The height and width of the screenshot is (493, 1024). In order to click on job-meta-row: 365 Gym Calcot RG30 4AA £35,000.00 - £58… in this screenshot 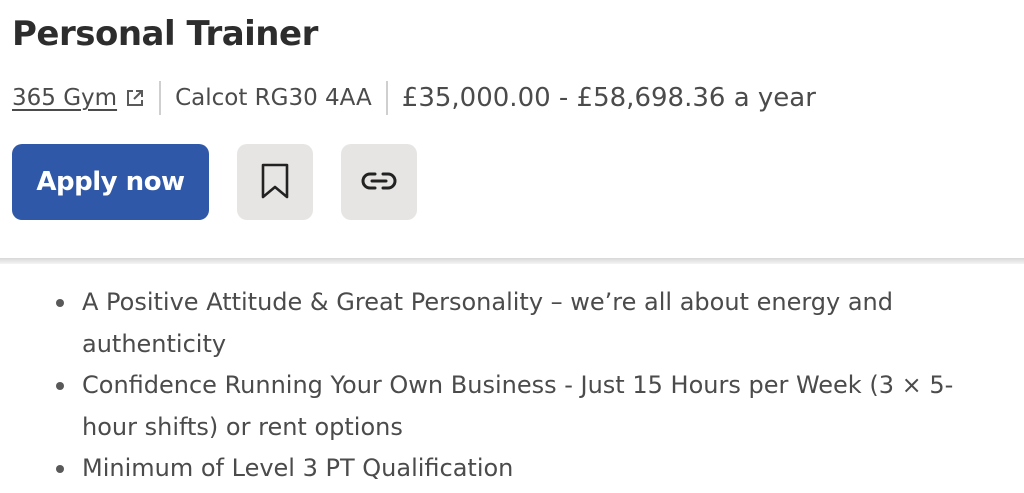, I will do `click(512, 98)`.